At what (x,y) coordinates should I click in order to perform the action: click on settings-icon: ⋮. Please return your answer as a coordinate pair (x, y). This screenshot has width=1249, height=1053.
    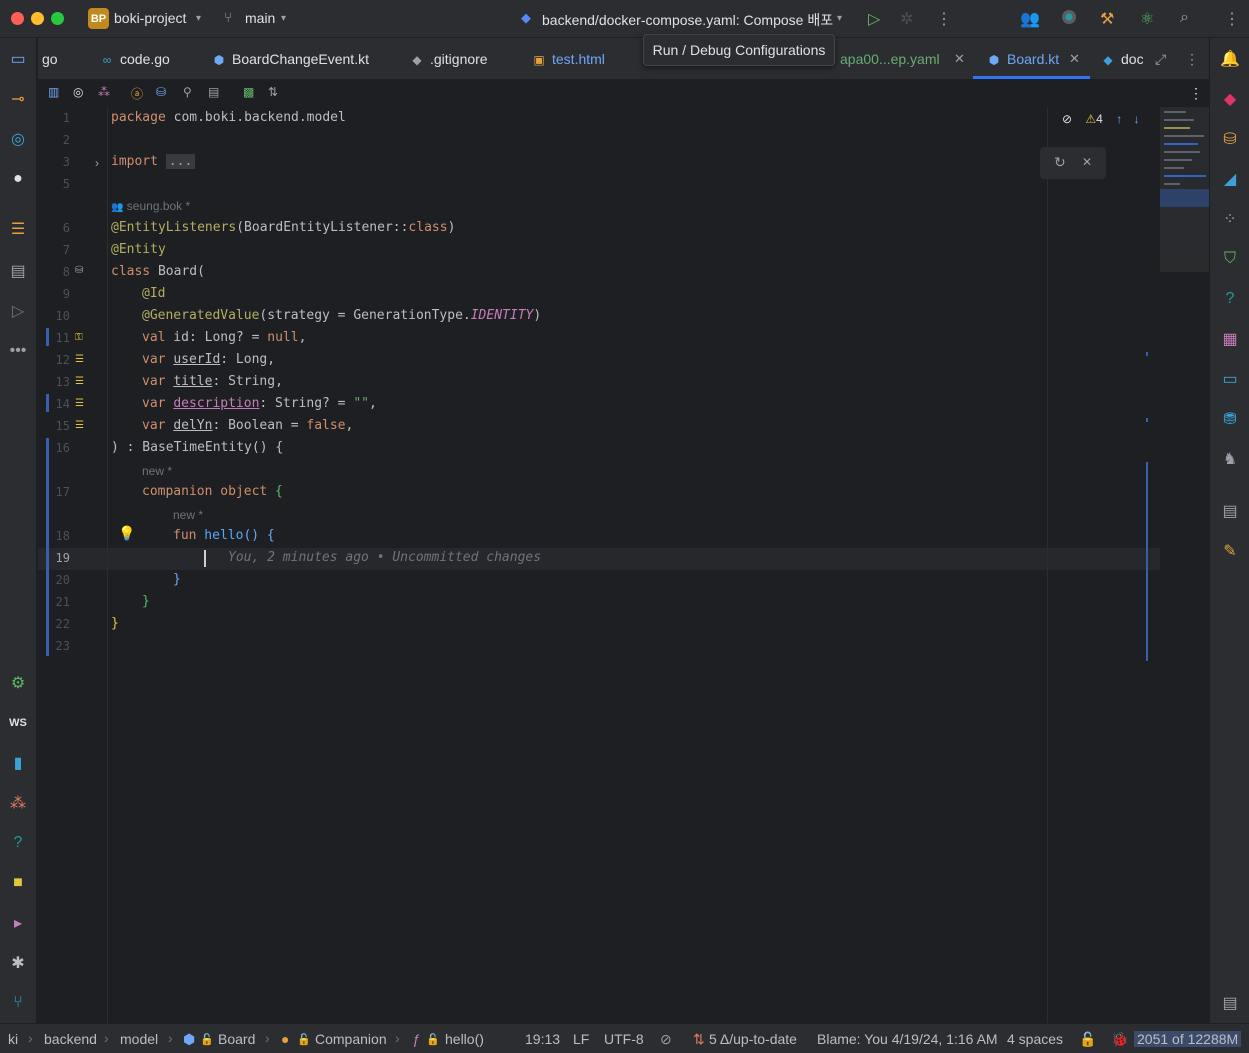
    Looking at the image, I should click on (1232, 19).